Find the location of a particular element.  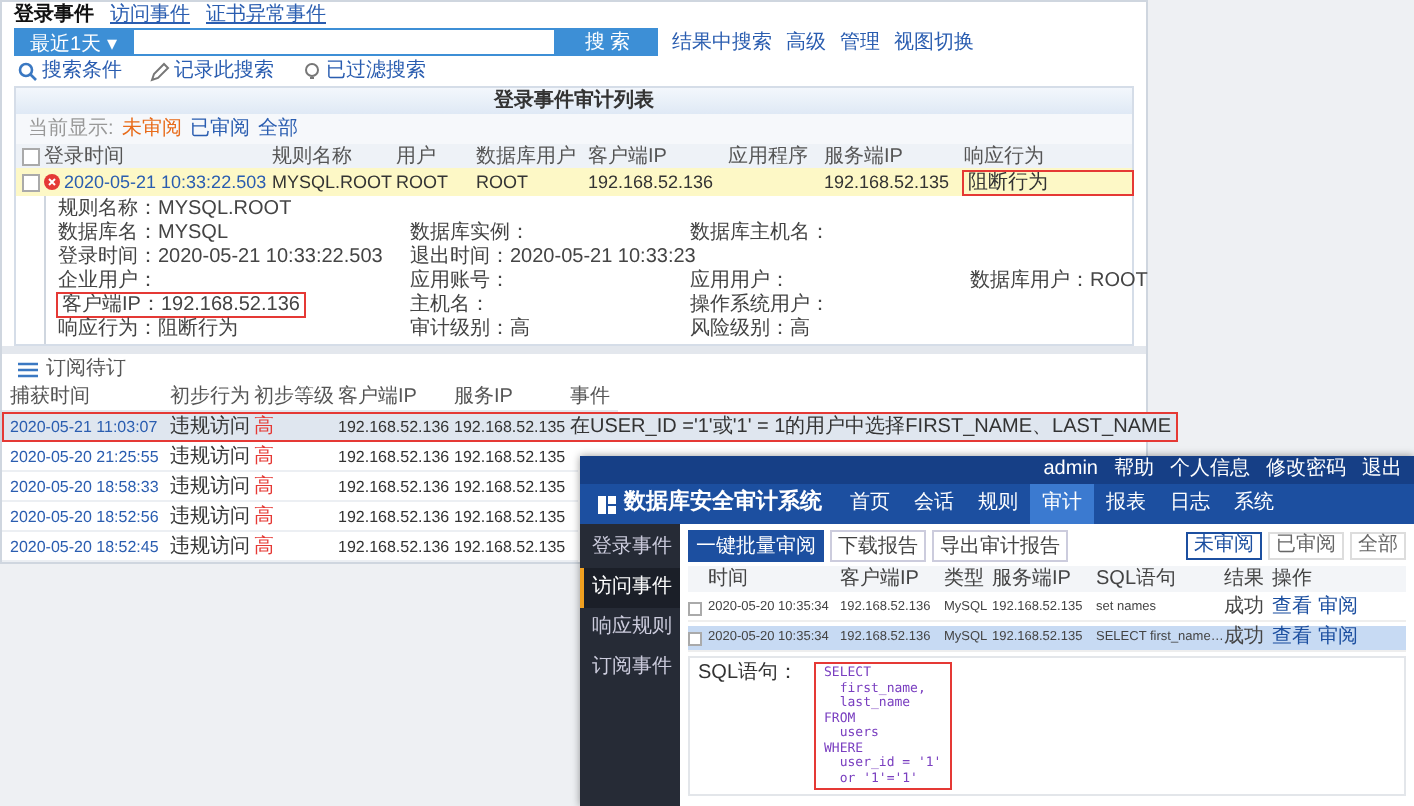

detail-field: 审计级别：高 is located at coordinates (470, 329).